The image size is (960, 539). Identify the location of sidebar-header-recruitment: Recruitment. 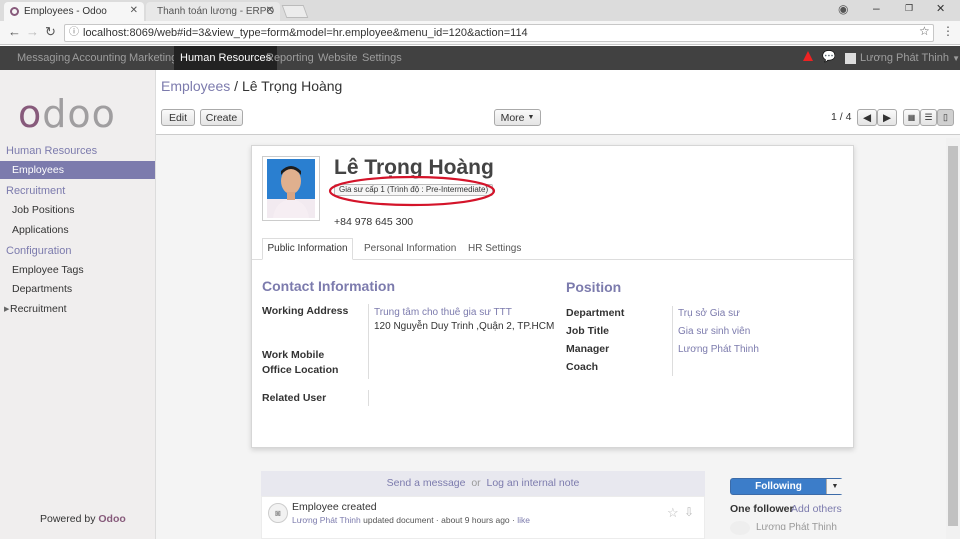
(36, 191).